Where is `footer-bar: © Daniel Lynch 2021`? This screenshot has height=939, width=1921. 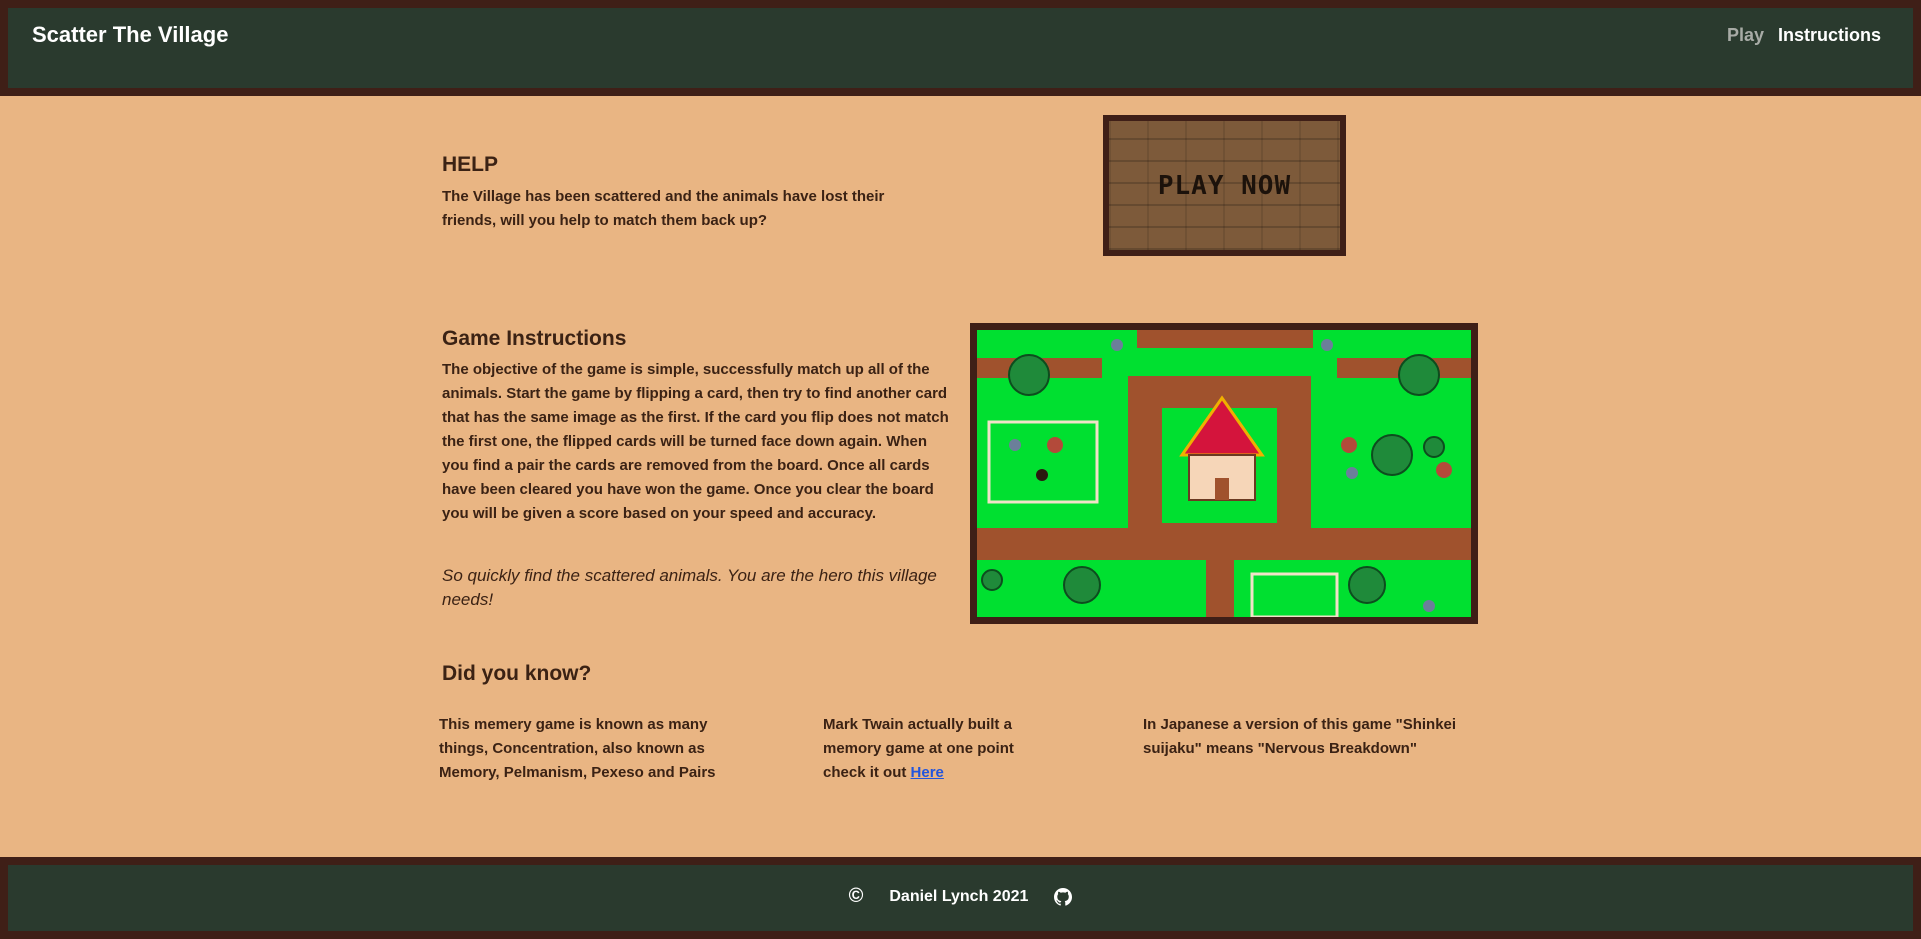 footer-bar: © Daniel Lynch 2021 is located at coordinates (960, 898).